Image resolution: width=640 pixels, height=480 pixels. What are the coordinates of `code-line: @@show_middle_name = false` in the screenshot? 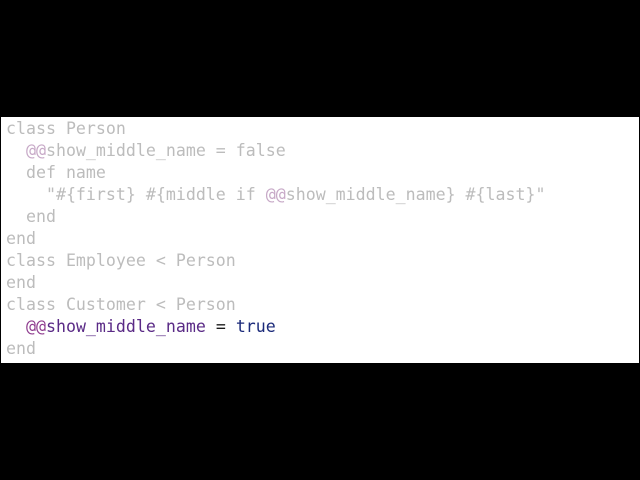 It's located at (275, 151).